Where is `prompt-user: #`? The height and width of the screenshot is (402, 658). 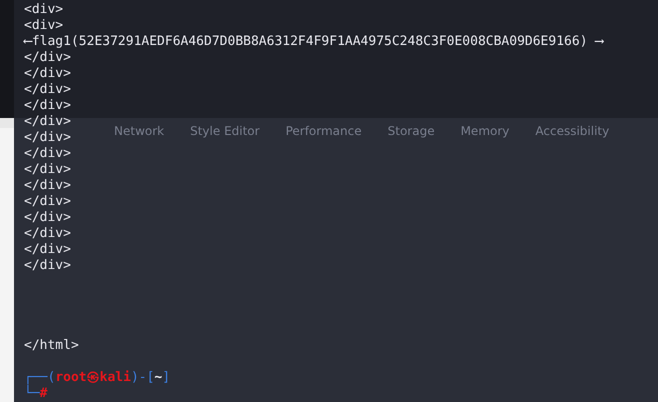
prompt-user: # is located at coordinates (44, 394).